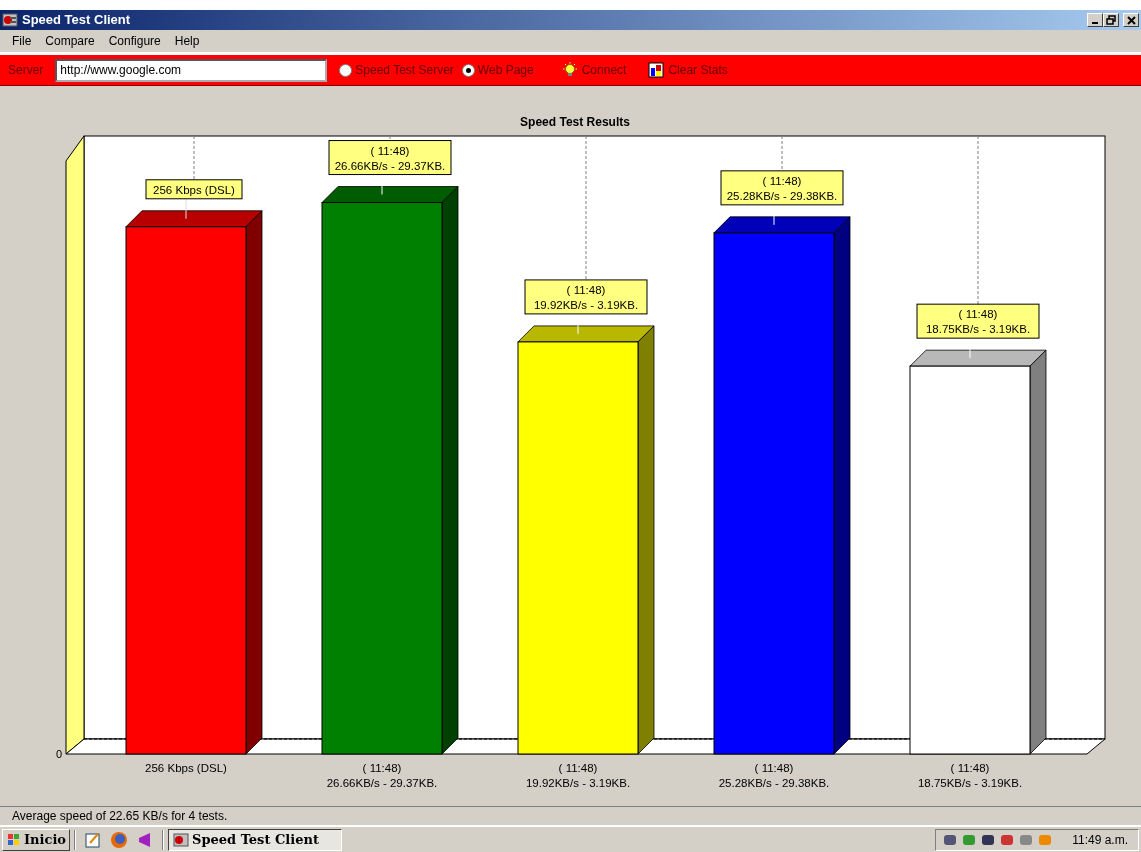 This screenshot has width=1141, height=852. What do you see at coordinates (970, 775) in the screenshot?
I see `category-label: ( 11:48) 18.75KB/s - 3.19KB.` at bounding box center [970, 775].